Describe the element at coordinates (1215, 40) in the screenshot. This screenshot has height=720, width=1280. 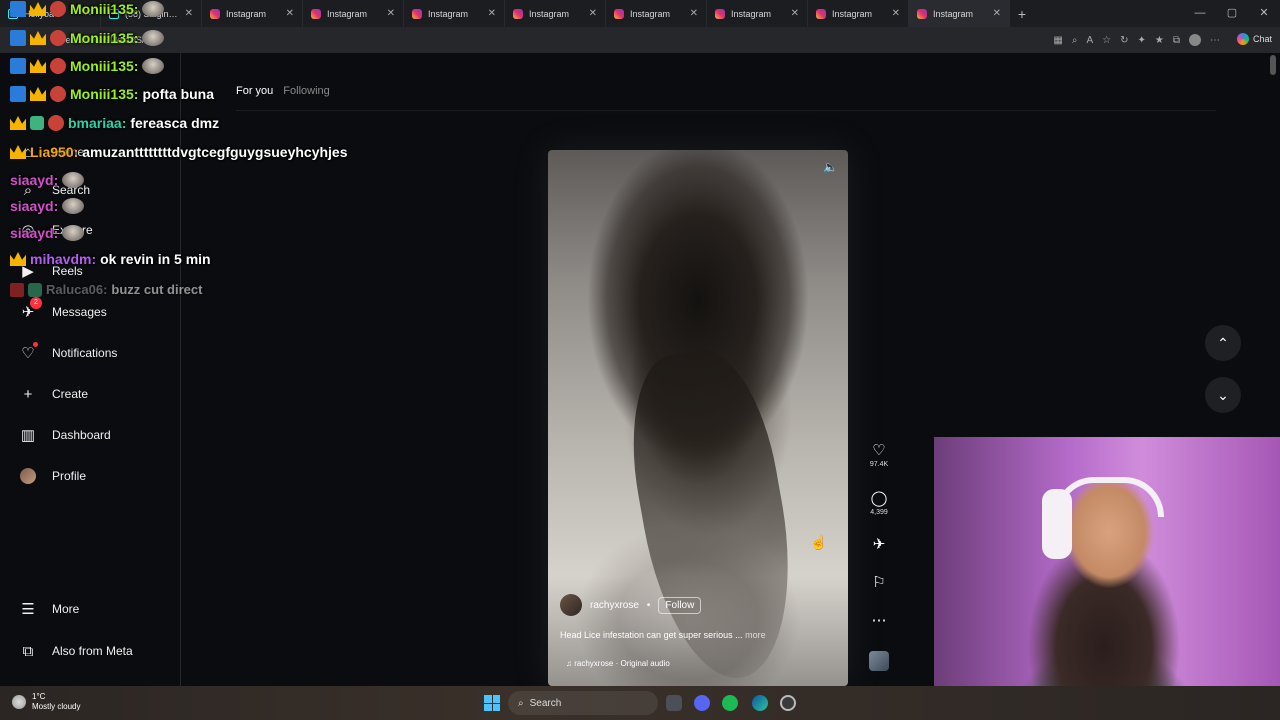
I see `browser-menu-icon: ⋯` at that location.